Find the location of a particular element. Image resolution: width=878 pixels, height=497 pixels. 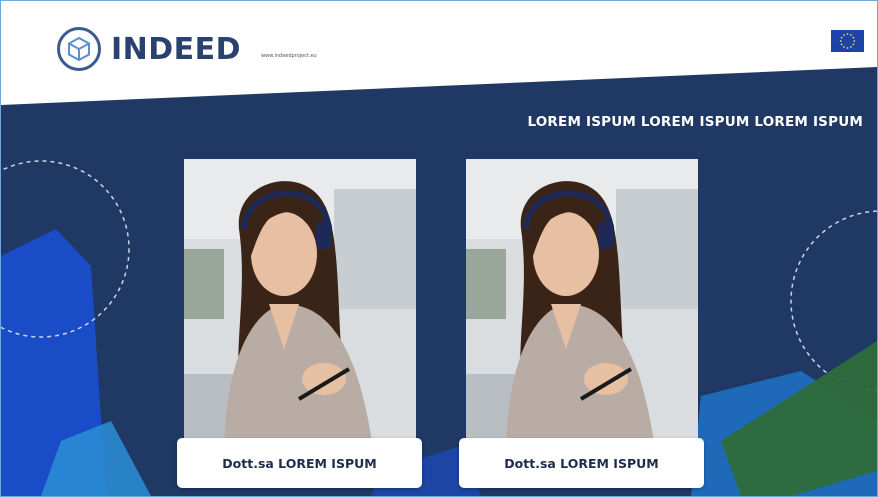

speaker-name-card-1: Dott.sa LOREM ISPUM is located at coordinates (299, 463).